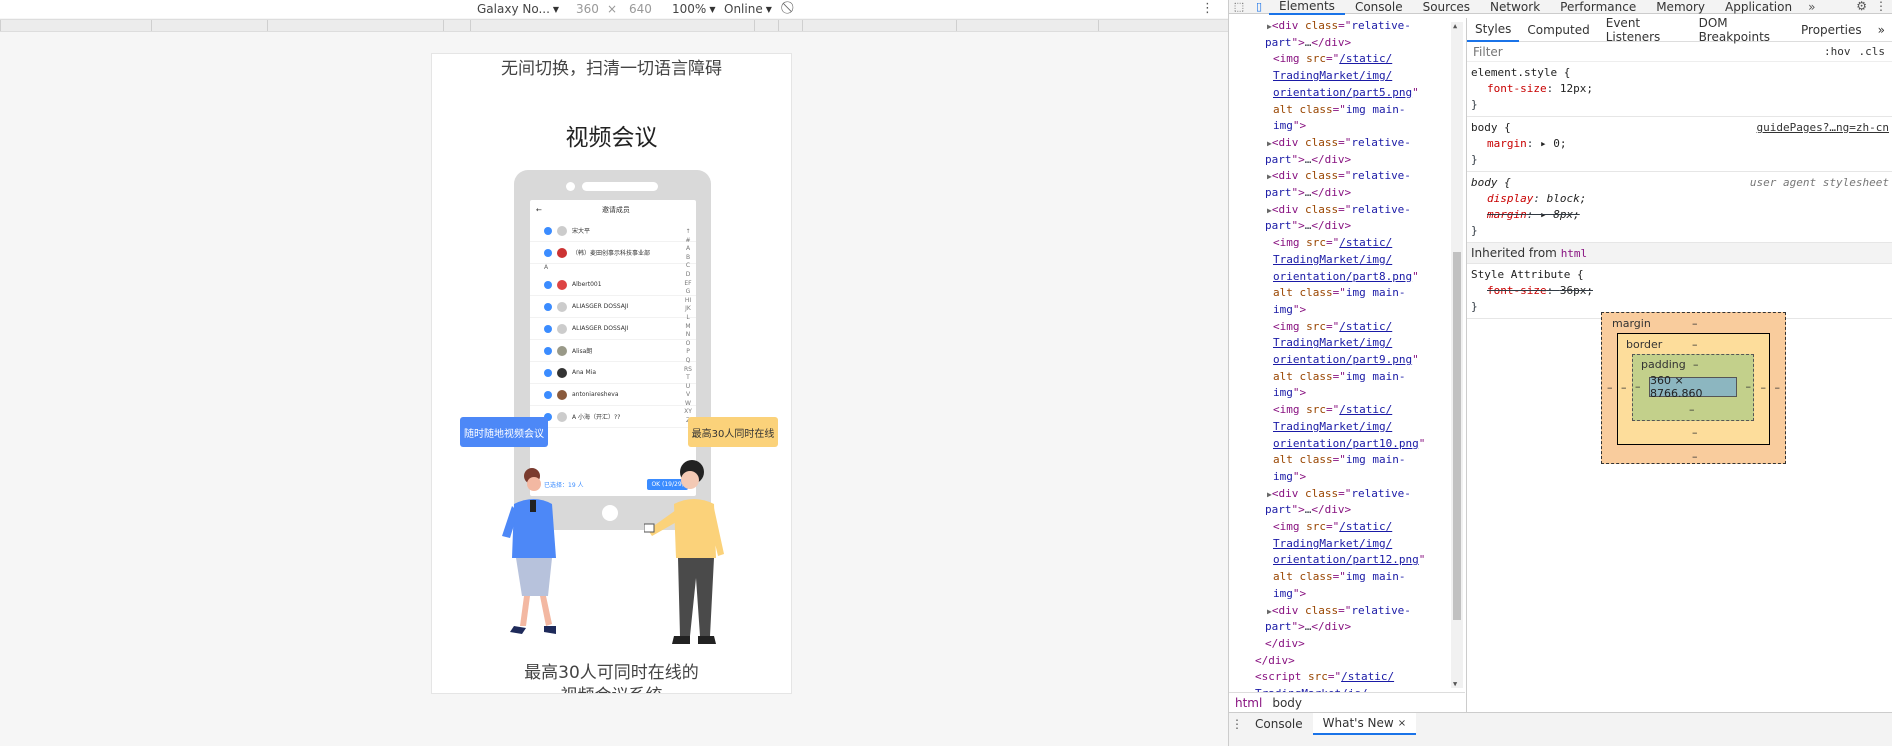 Image resolution: width=1892 pixels, height=746 pixels. What do you see at coordinates (1693, 387) in the screenshot?
I see `box-content-size: 360 × 8766.860` at bounding box center [1693, 387].